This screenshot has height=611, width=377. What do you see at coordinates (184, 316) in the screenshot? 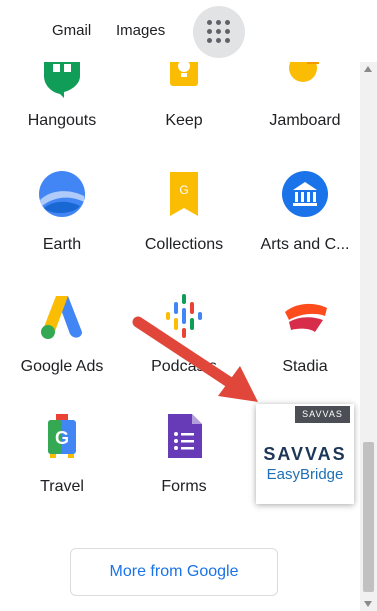
I see `podcasts-icon` at bounding box center [184, 316].